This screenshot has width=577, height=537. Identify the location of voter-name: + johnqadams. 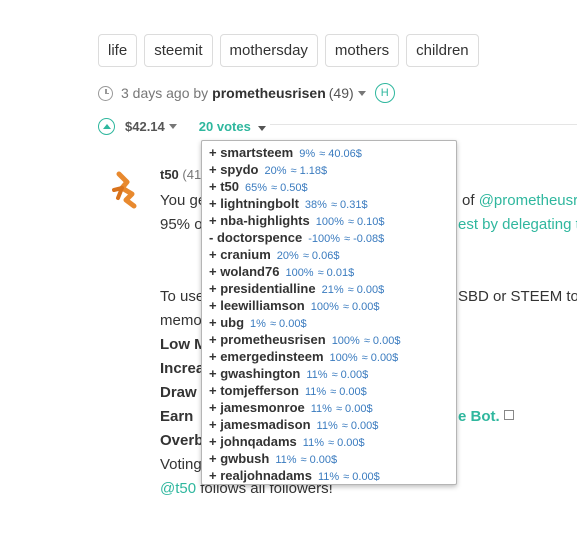
(253, 441).